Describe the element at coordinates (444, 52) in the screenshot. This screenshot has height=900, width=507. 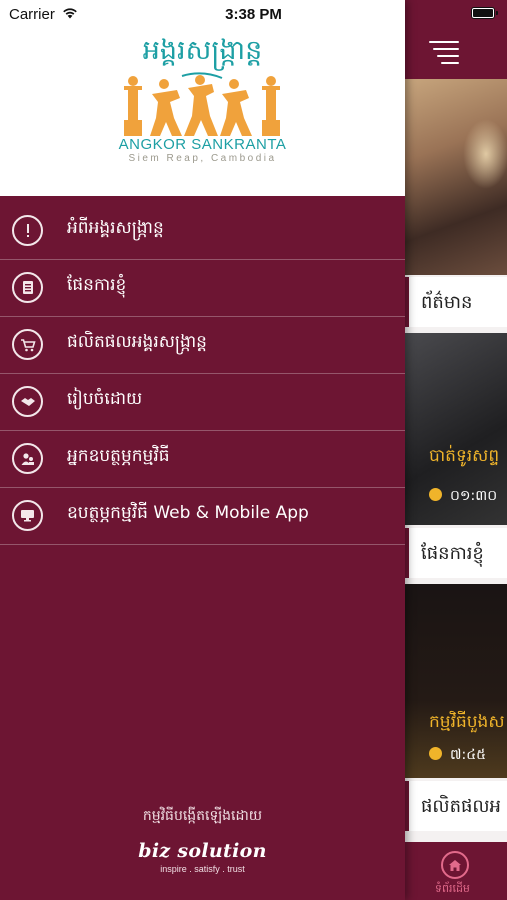
I see `menu-toggle-icon` at that location.